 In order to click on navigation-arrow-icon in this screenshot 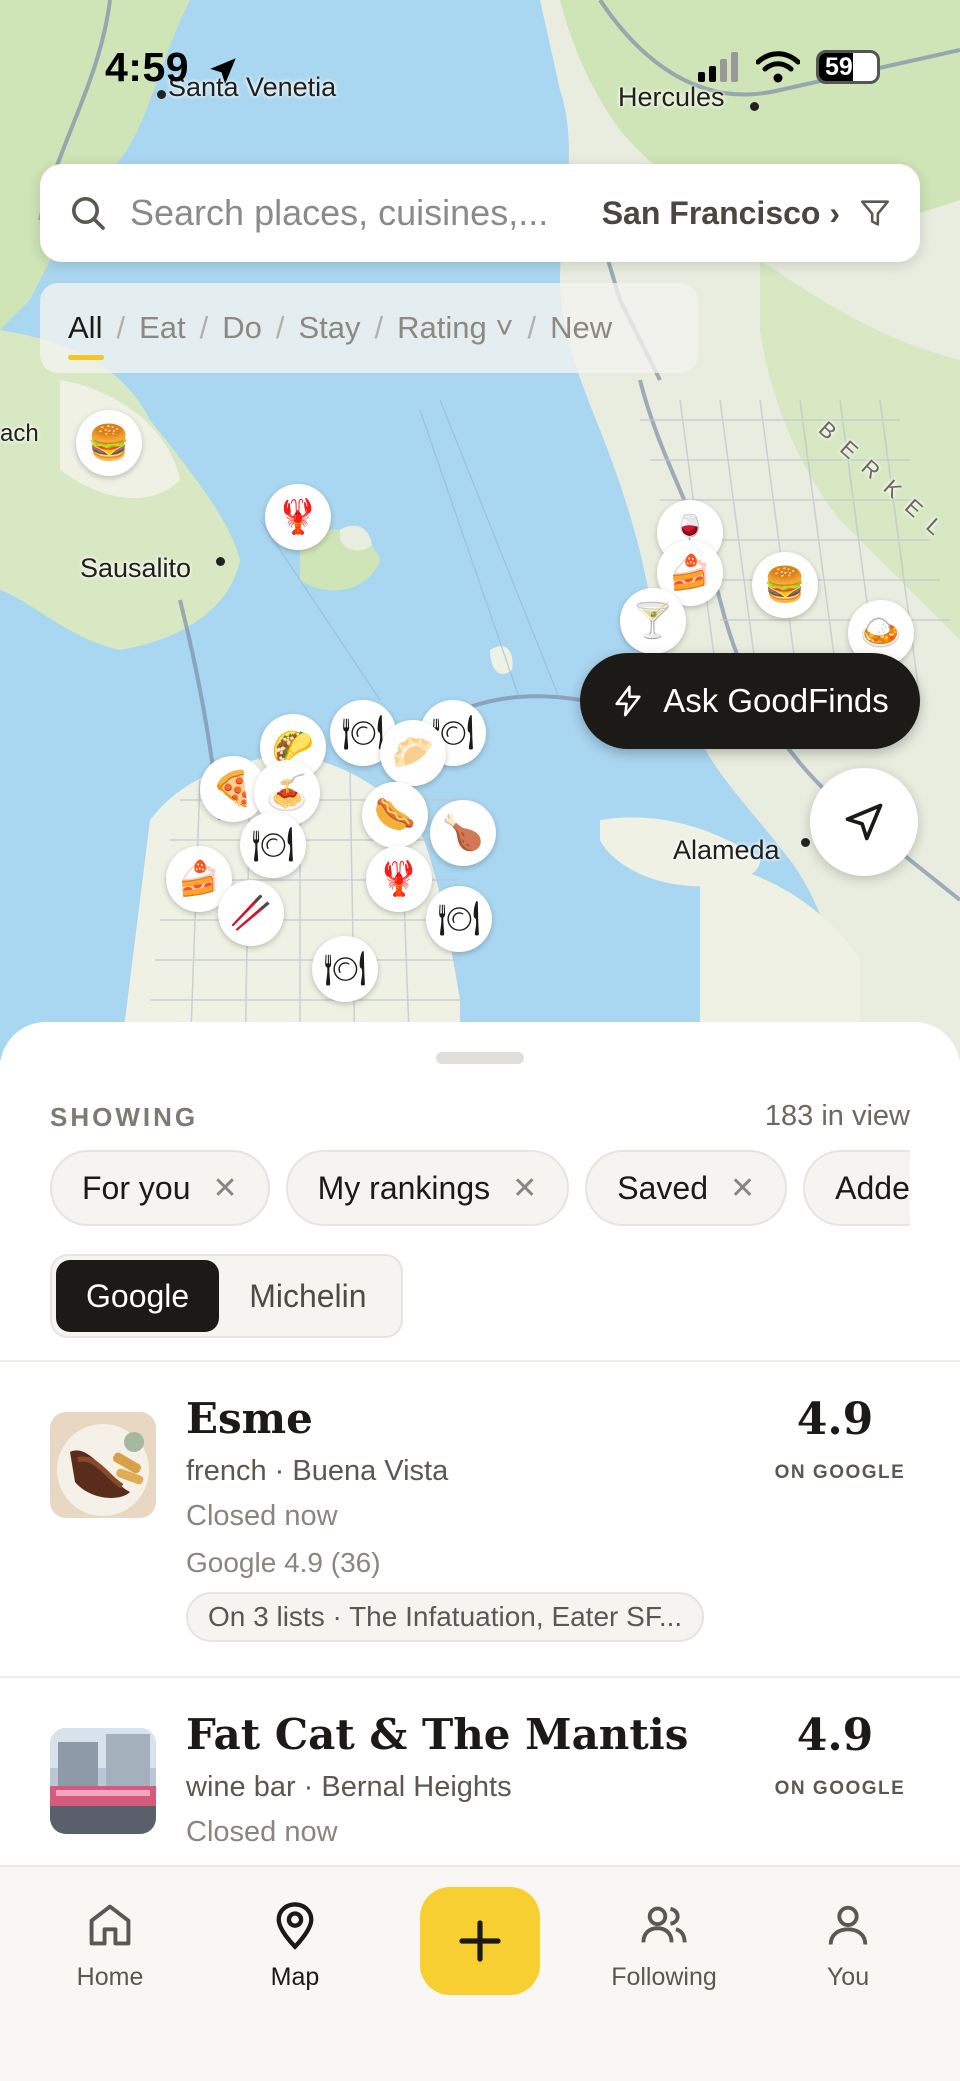, I will do `click(864, 822)`.